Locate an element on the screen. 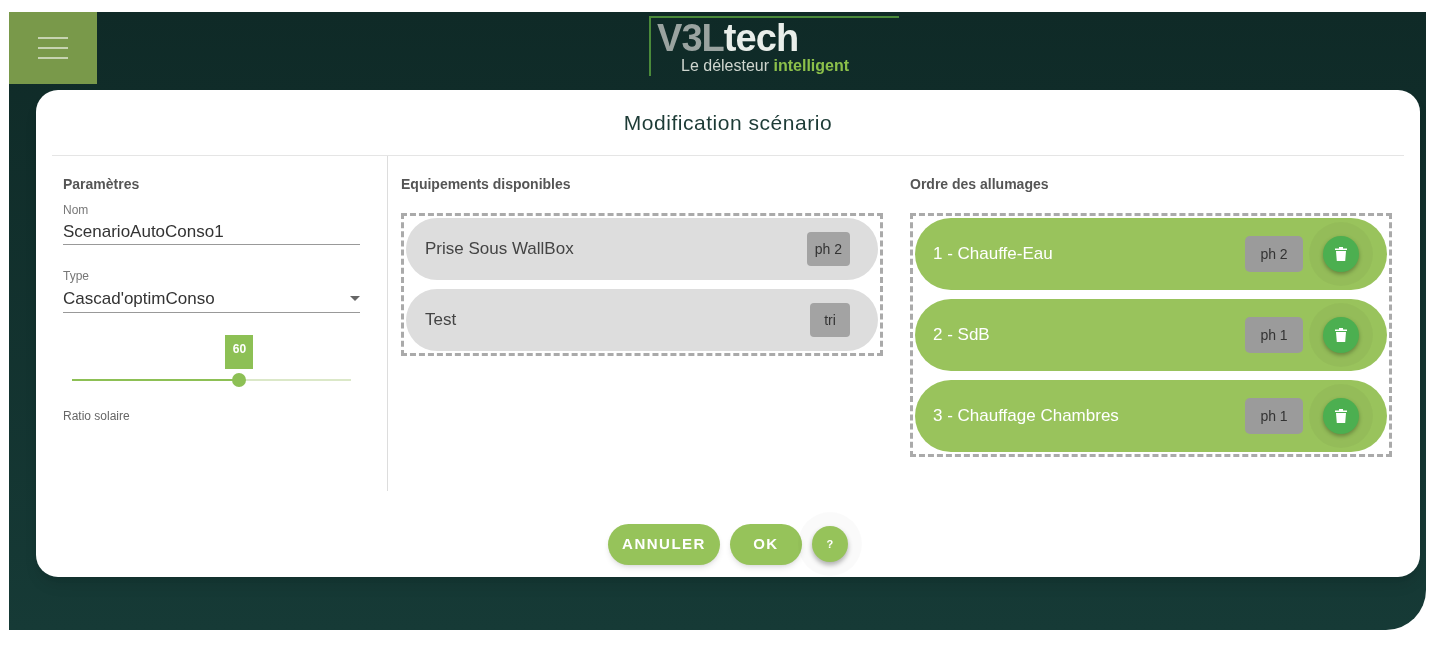  section-heading: Equipements disponibles is located at coordinates (486, 184).